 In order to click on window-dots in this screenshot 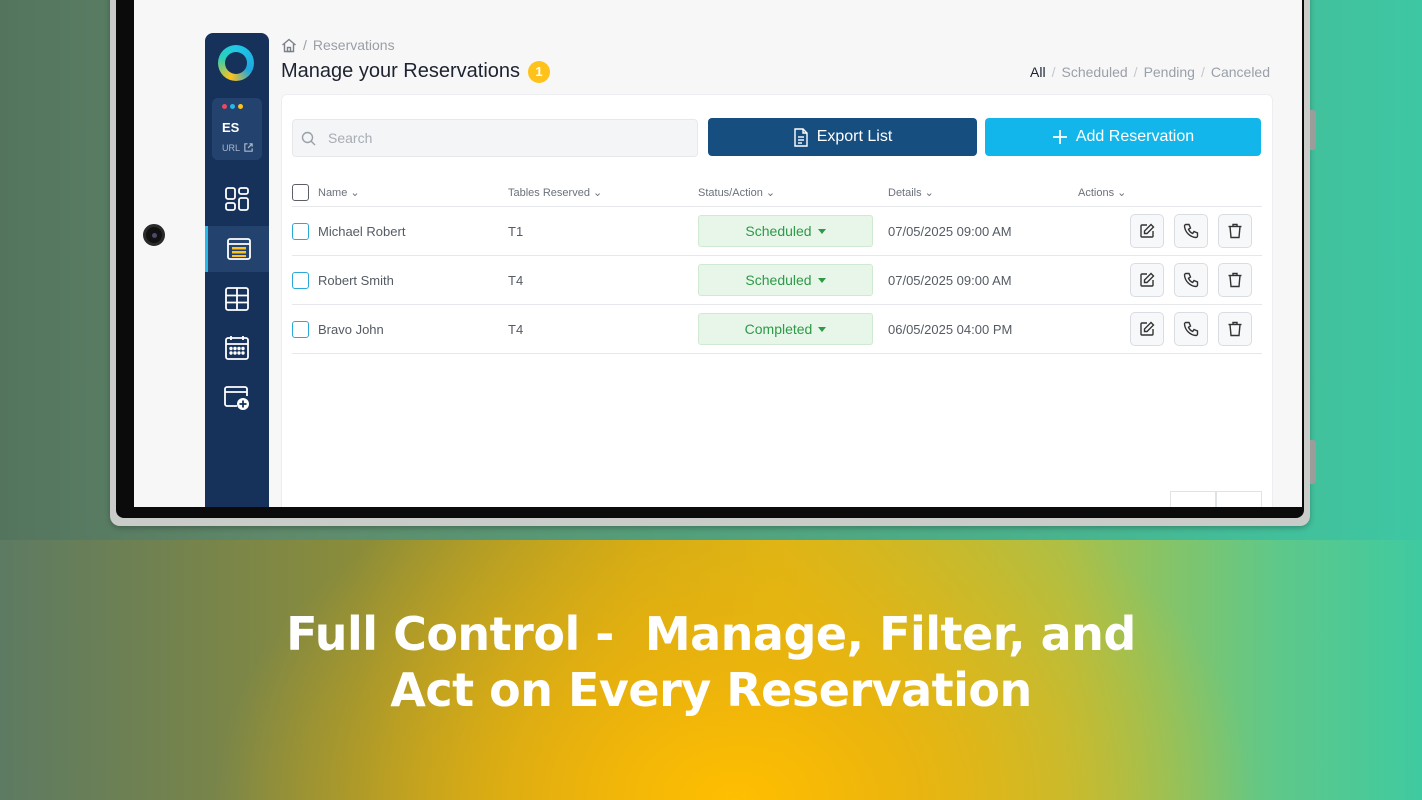, I will do `click(232, 106)`.